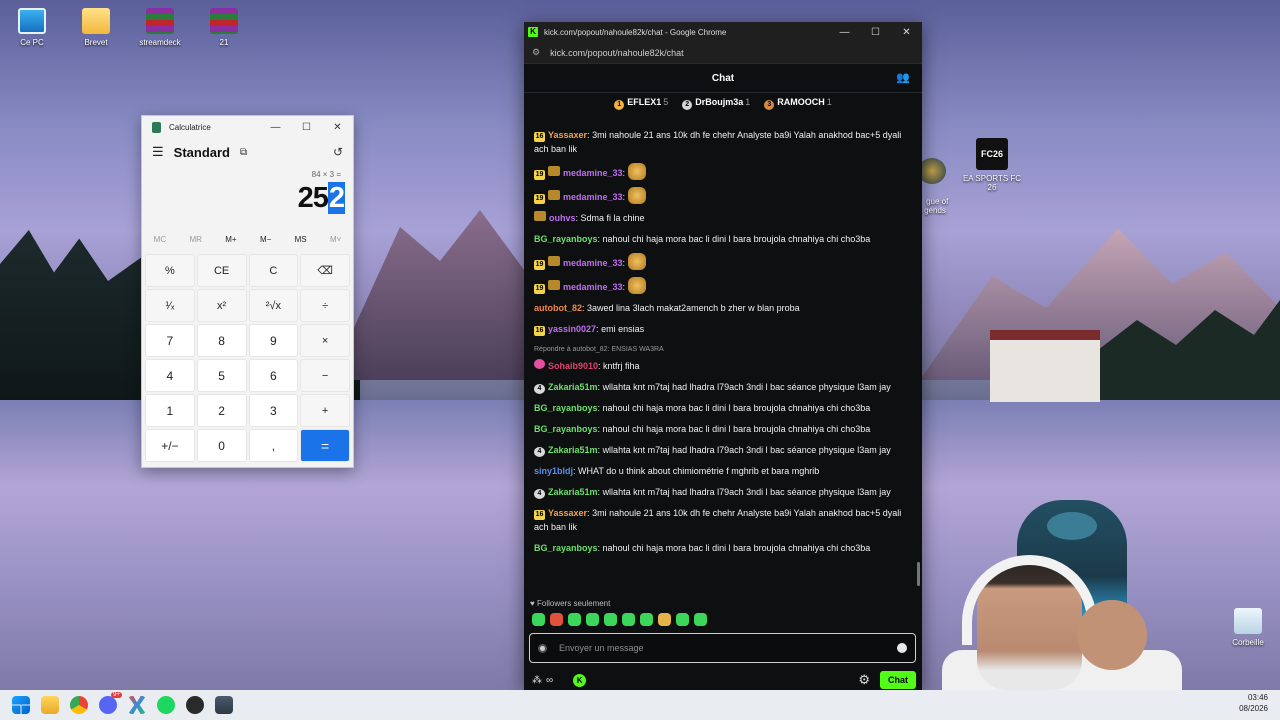 The width and height of the screenshot is (1280, 720). Describe the element at coordinates (722, 648) in the screenshot. I see `chat-input: Envoyer un message` at that location.